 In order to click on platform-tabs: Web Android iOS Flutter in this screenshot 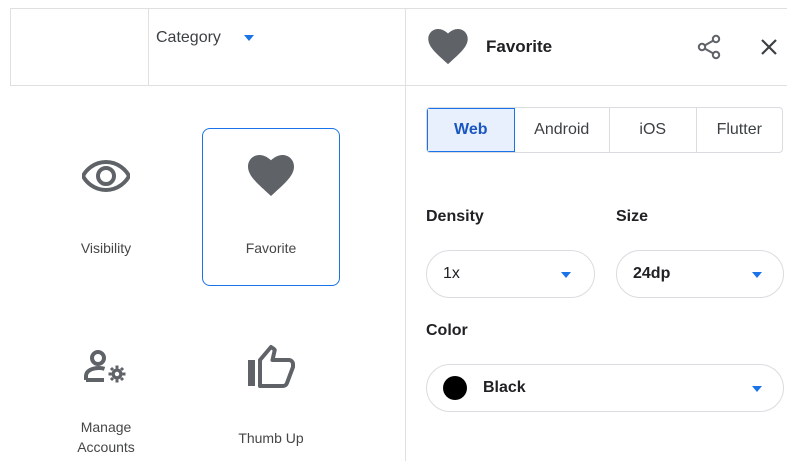, I will do `click(604, 130)`.